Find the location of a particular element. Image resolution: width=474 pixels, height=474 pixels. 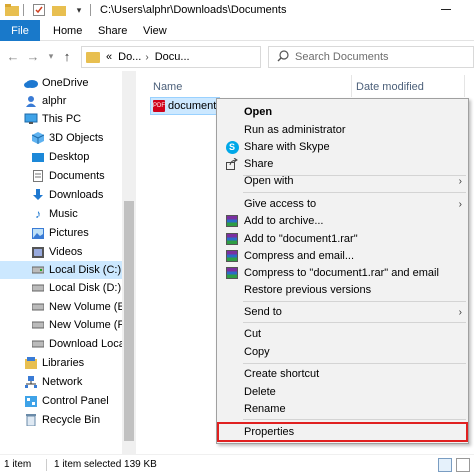

menu-item-give-access-to: Give access to › is located at coordinates (342, 204).